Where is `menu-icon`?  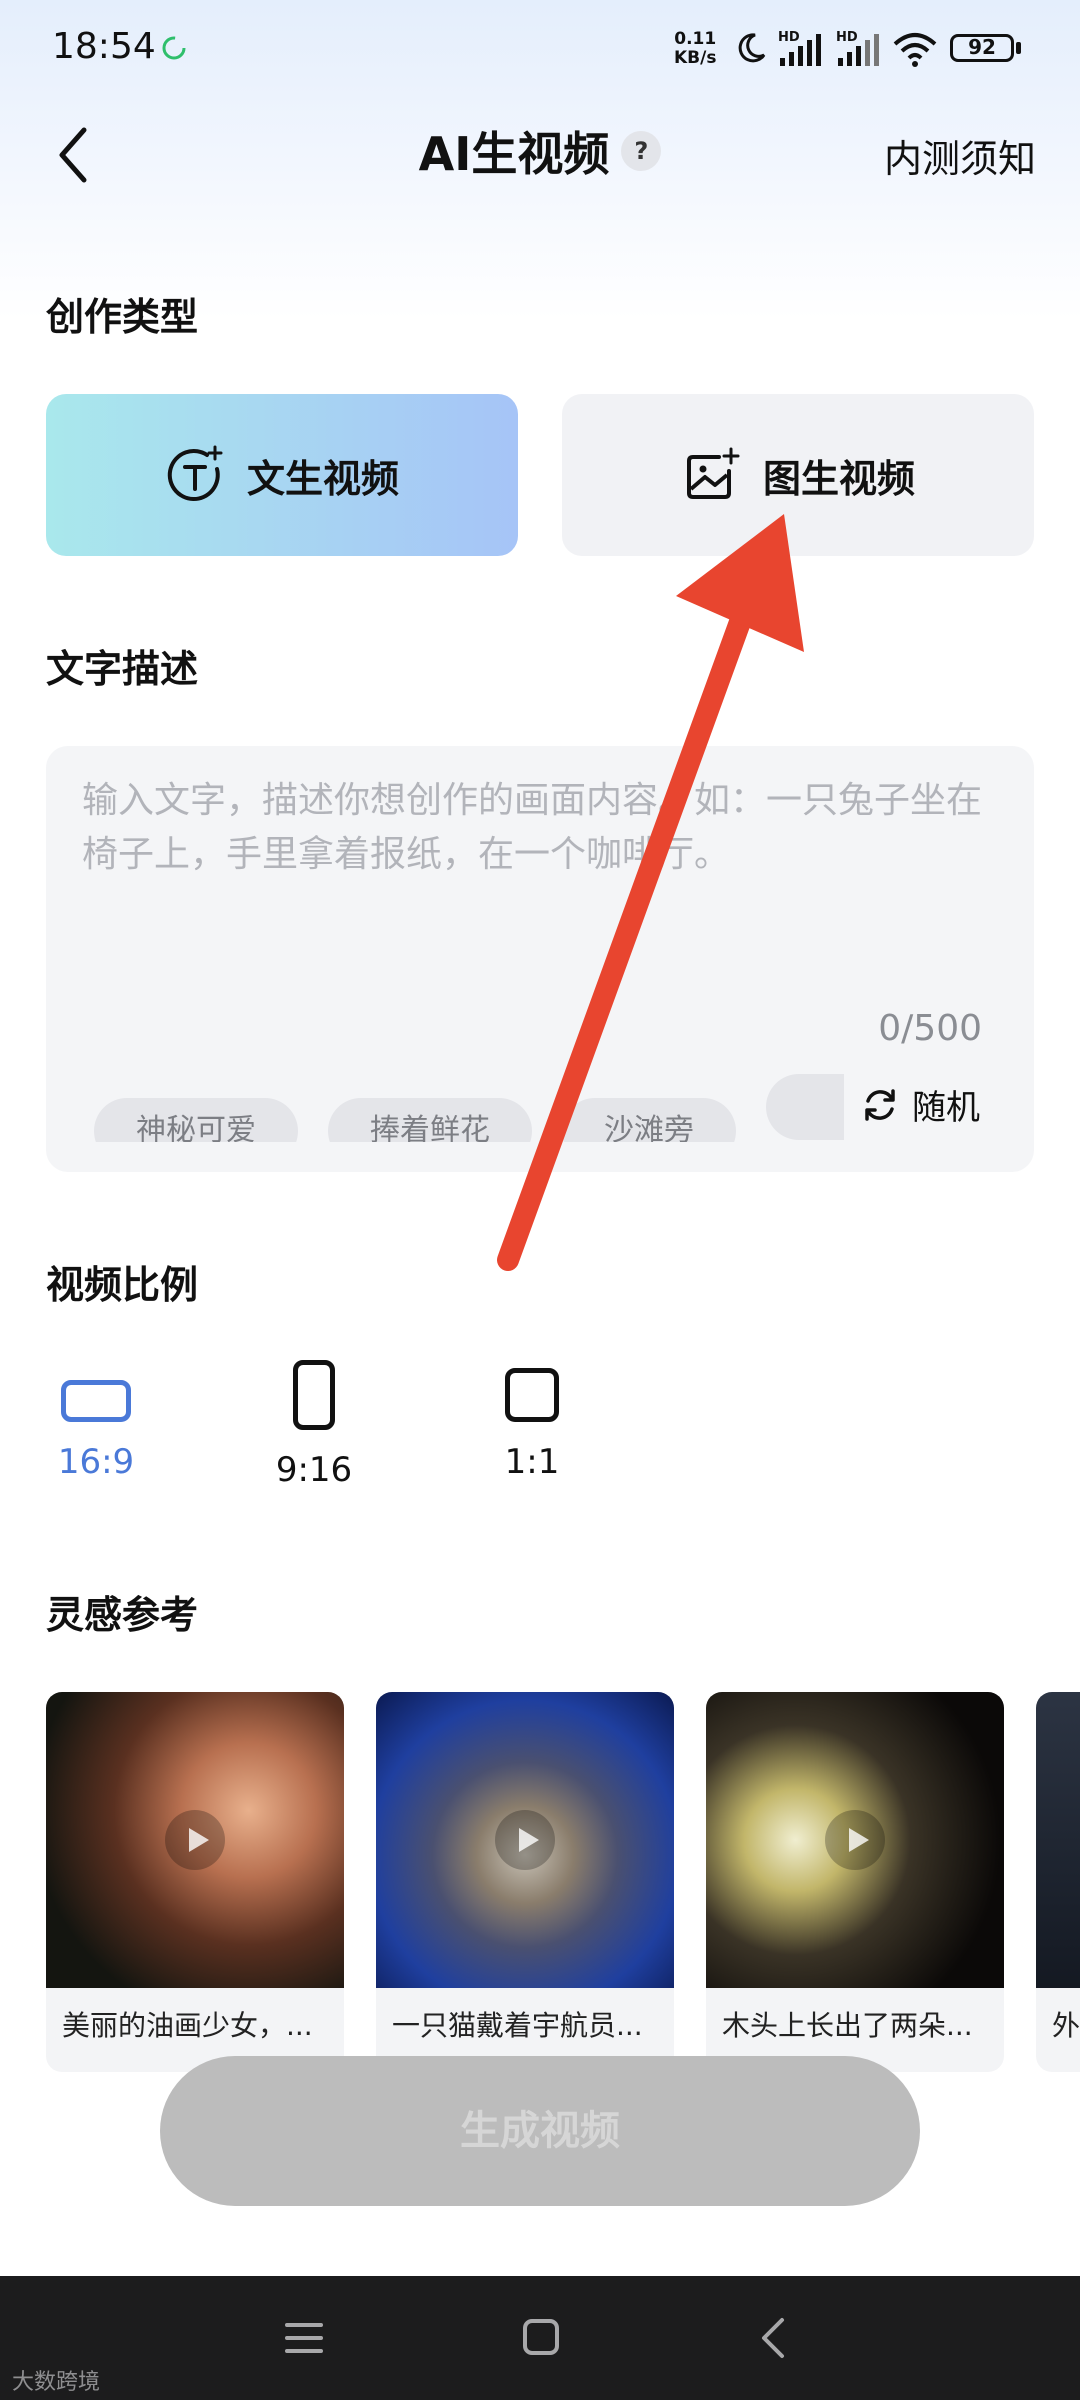 menu-icon is located at coordinates (304, 2338).